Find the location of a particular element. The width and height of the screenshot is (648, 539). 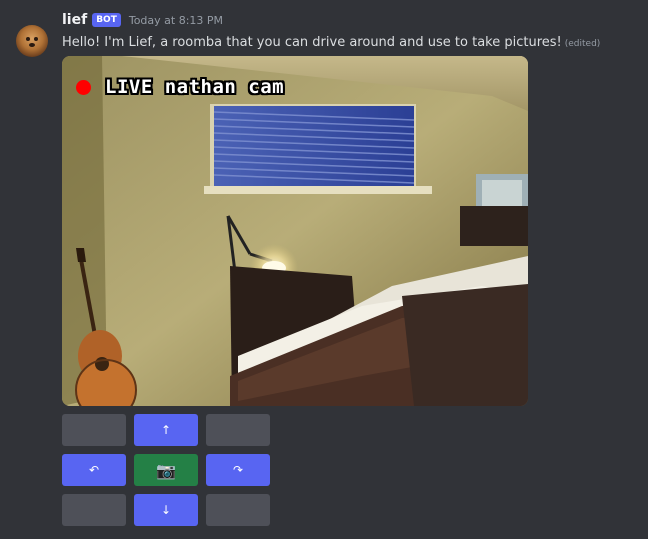

take-picture-button: 📷 is located at coordinates (166, 470).